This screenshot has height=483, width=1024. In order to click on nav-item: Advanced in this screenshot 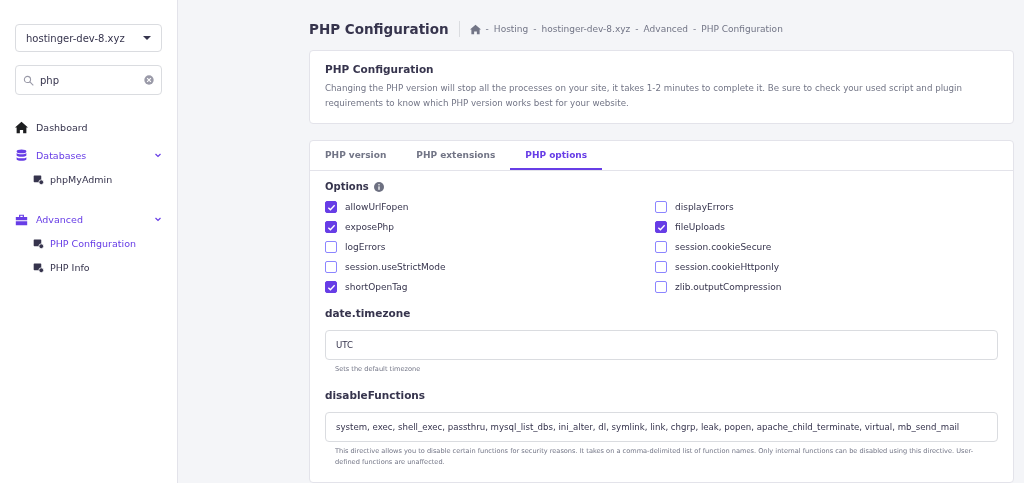, I will do `click(88, 219)`.